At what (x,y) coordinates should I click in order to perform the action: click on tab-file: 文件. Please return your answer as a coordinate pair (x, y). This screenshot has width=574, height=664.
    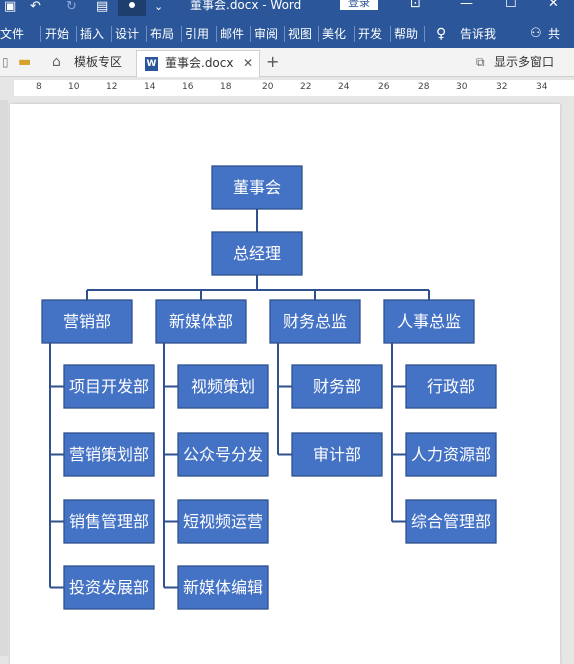
    Looking at the image, I should click on (12, 34).